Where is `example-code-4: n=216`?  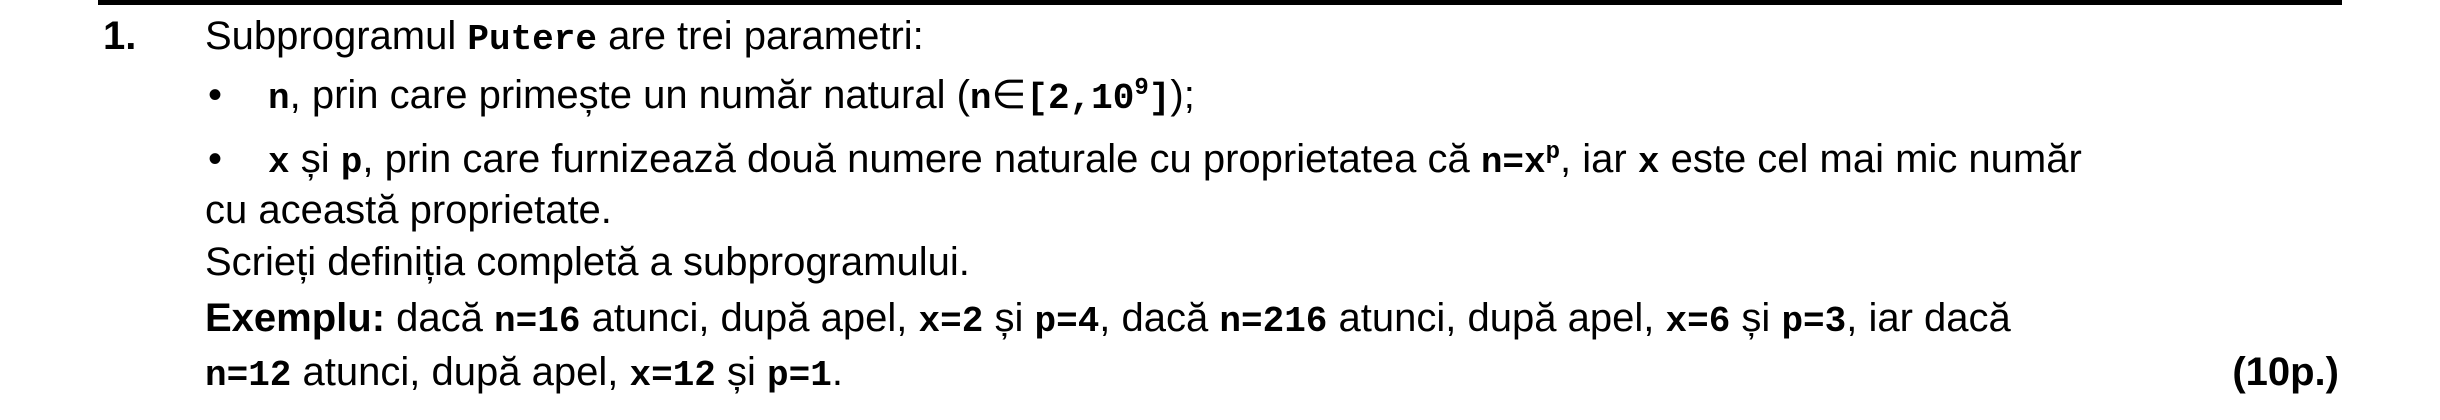 example-code-4: n=216 is located at coordinates (1273, 321).